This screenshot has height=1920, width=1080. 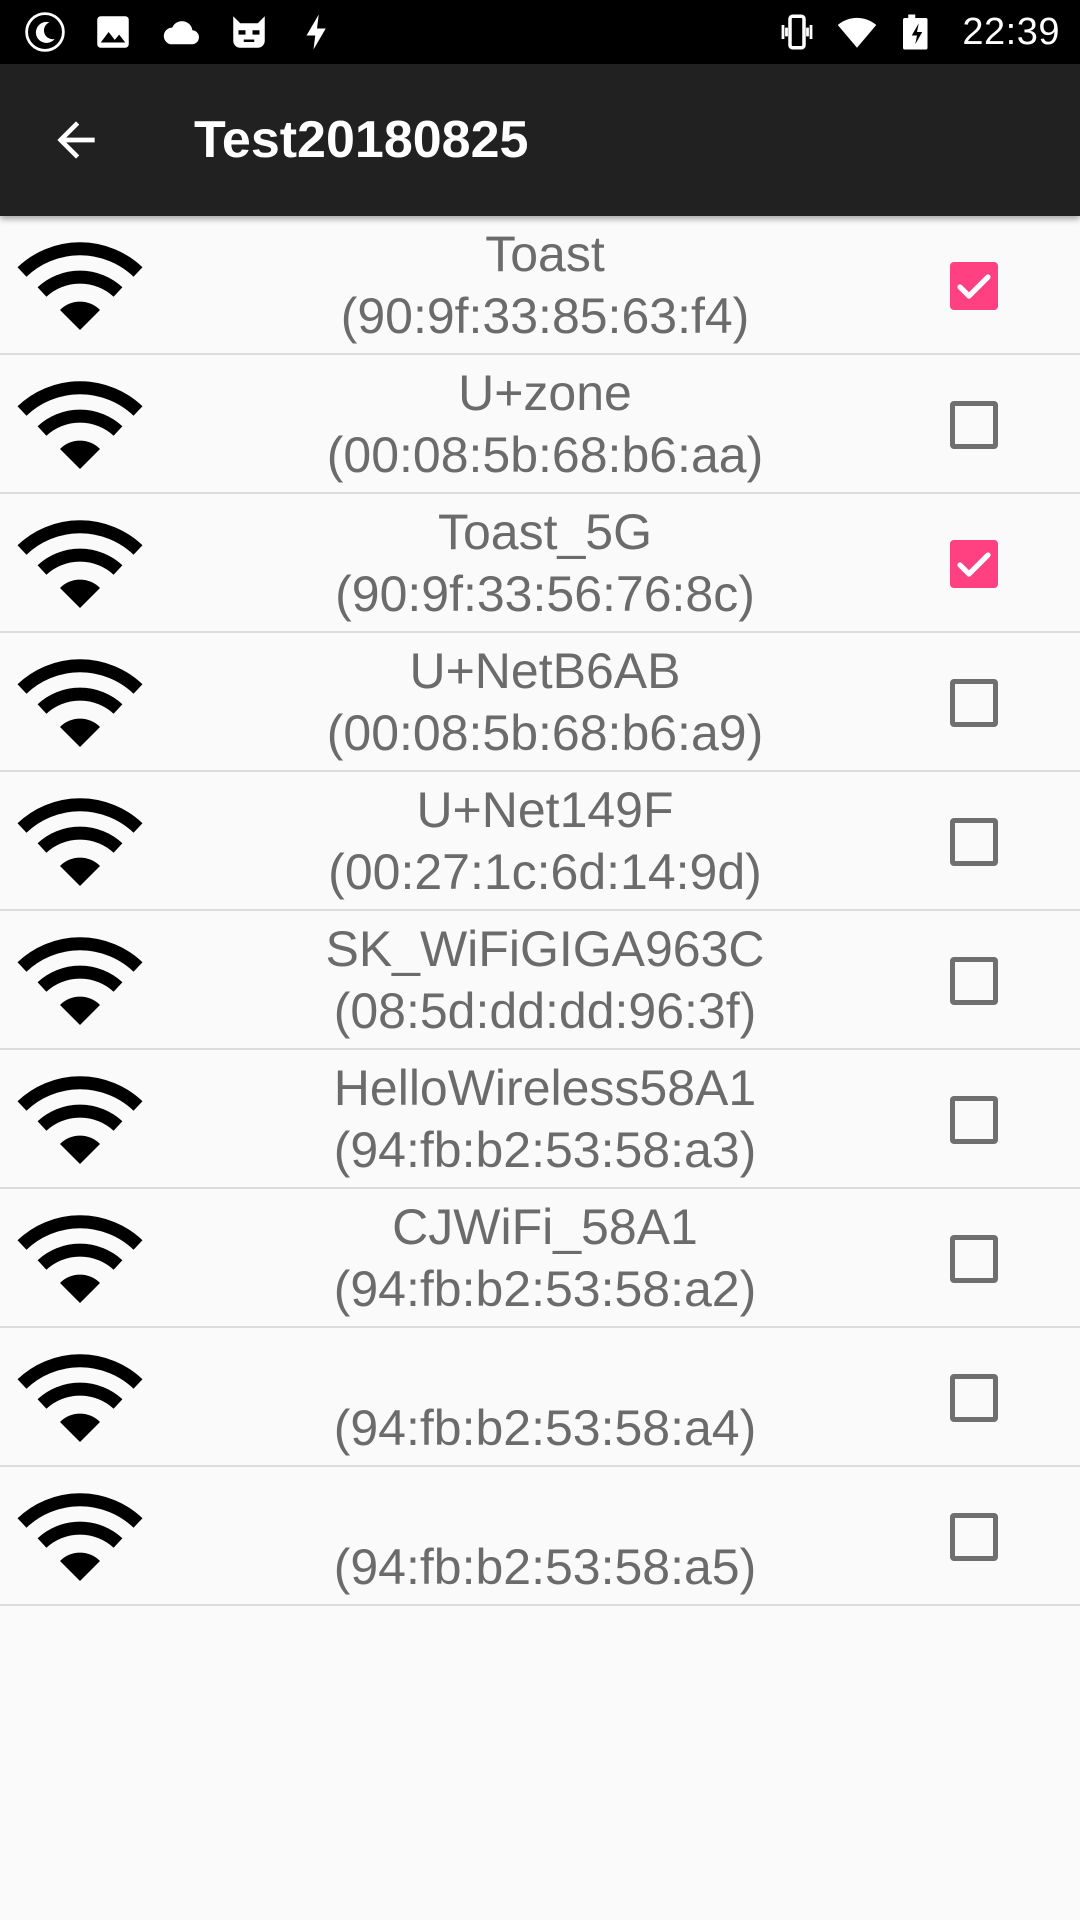 I want to click on moon-icon, so click(x=45, y=32).